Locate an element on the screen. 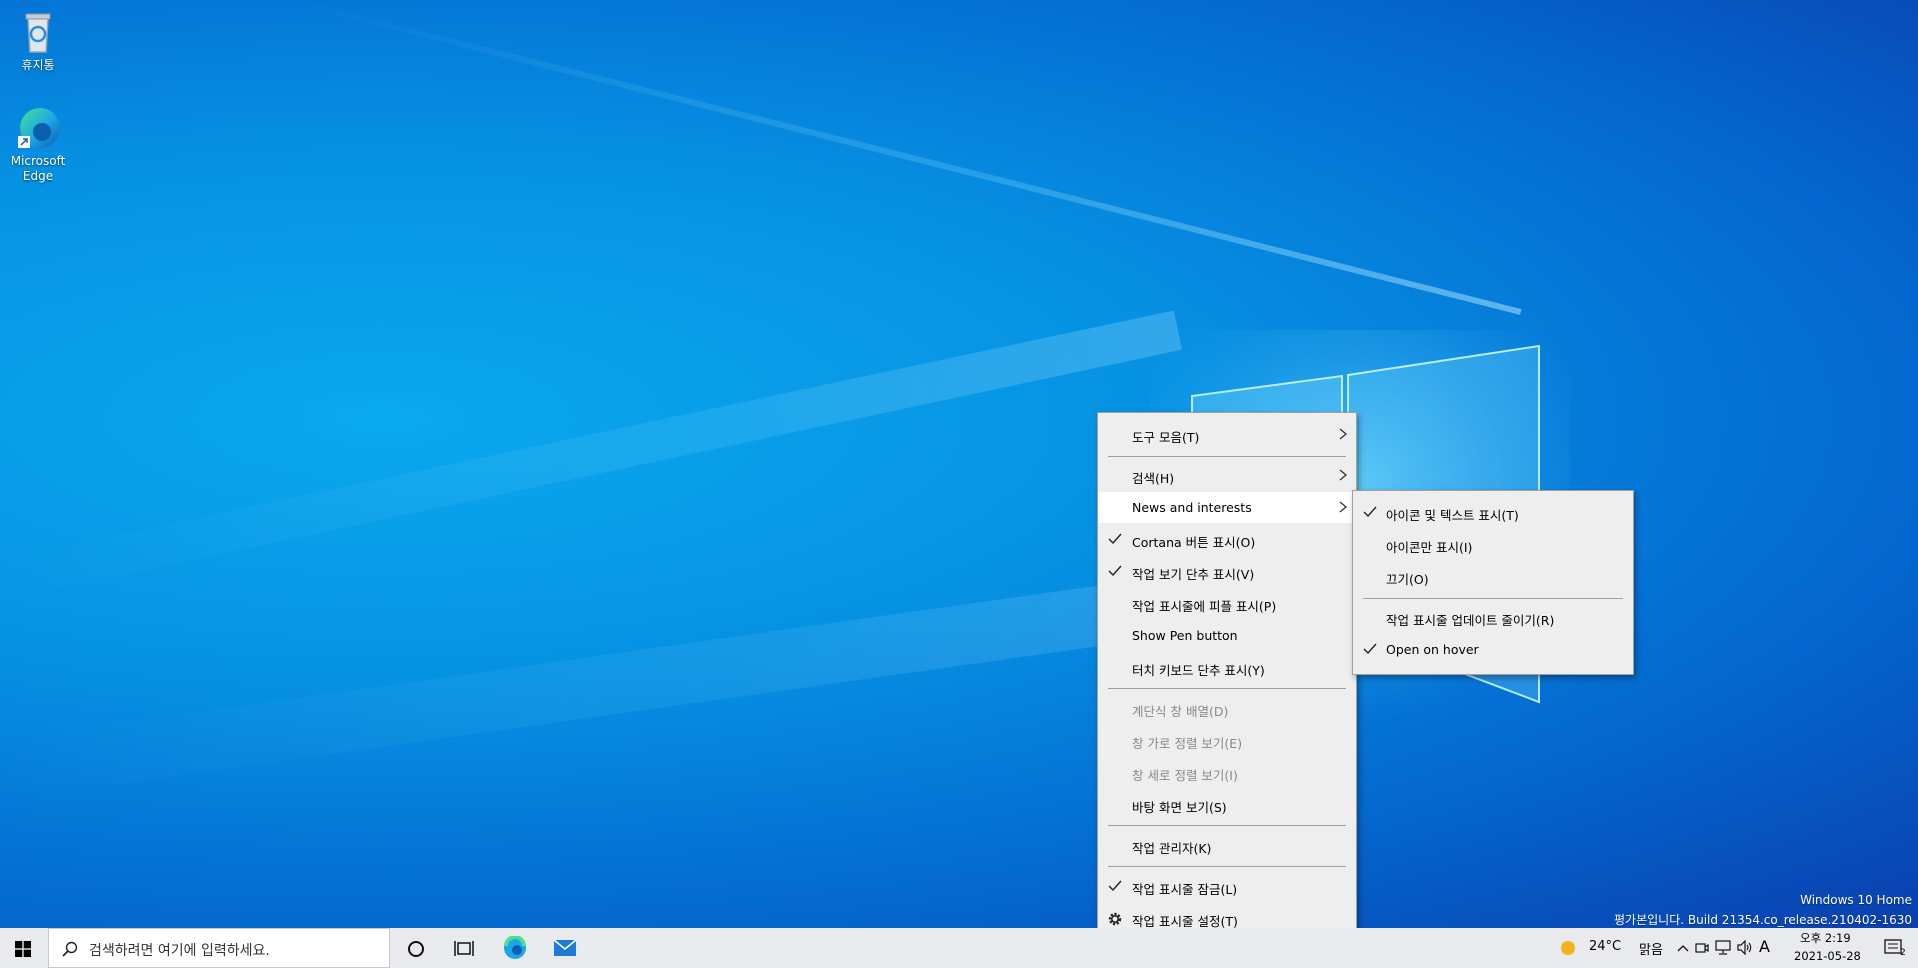  menu-item-cascade: 계단식 창 배열(D) is located at coordinates (1227, 708).